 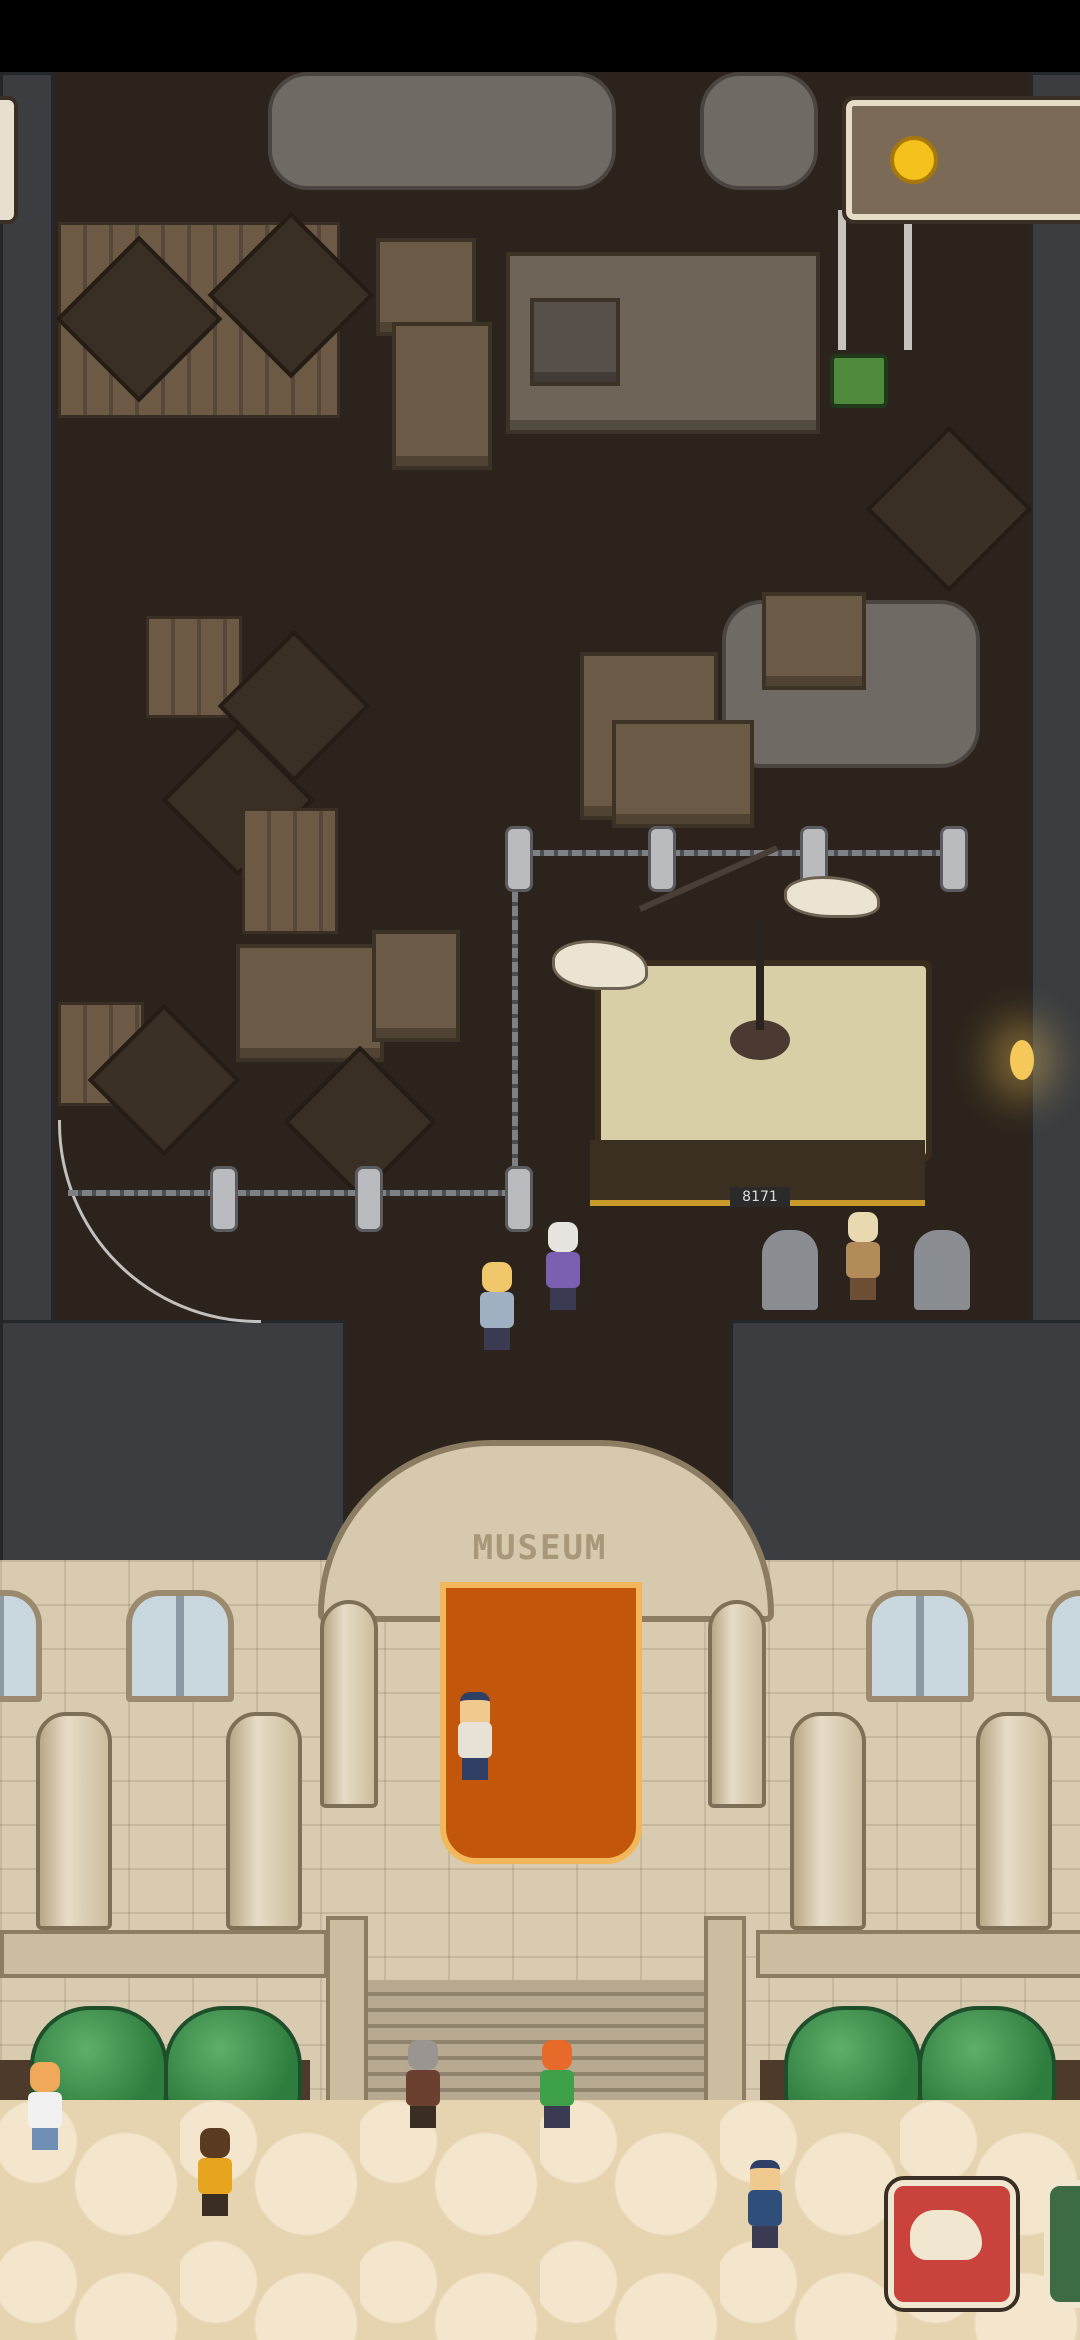 What do you see at coordinates (914, 160) in the screenshot?
I see `coin-icon` at bounding box center [914, 160].